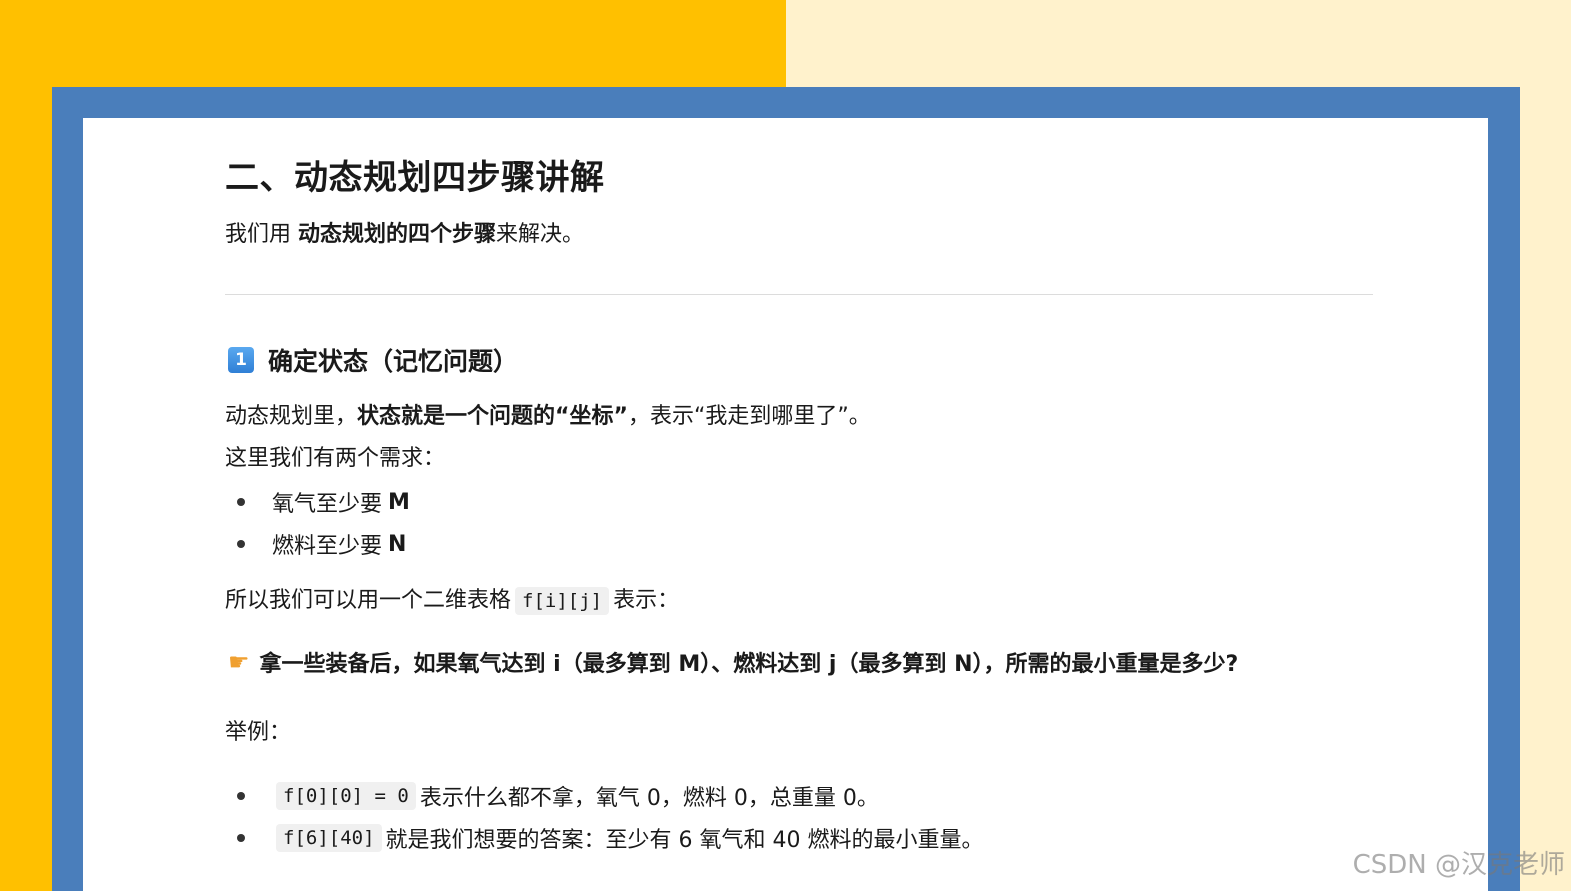  Describe the element at coordinates (323, 502) in the screenshot. I see `list-item-oxygen: 氧气至少要 M` at that location.